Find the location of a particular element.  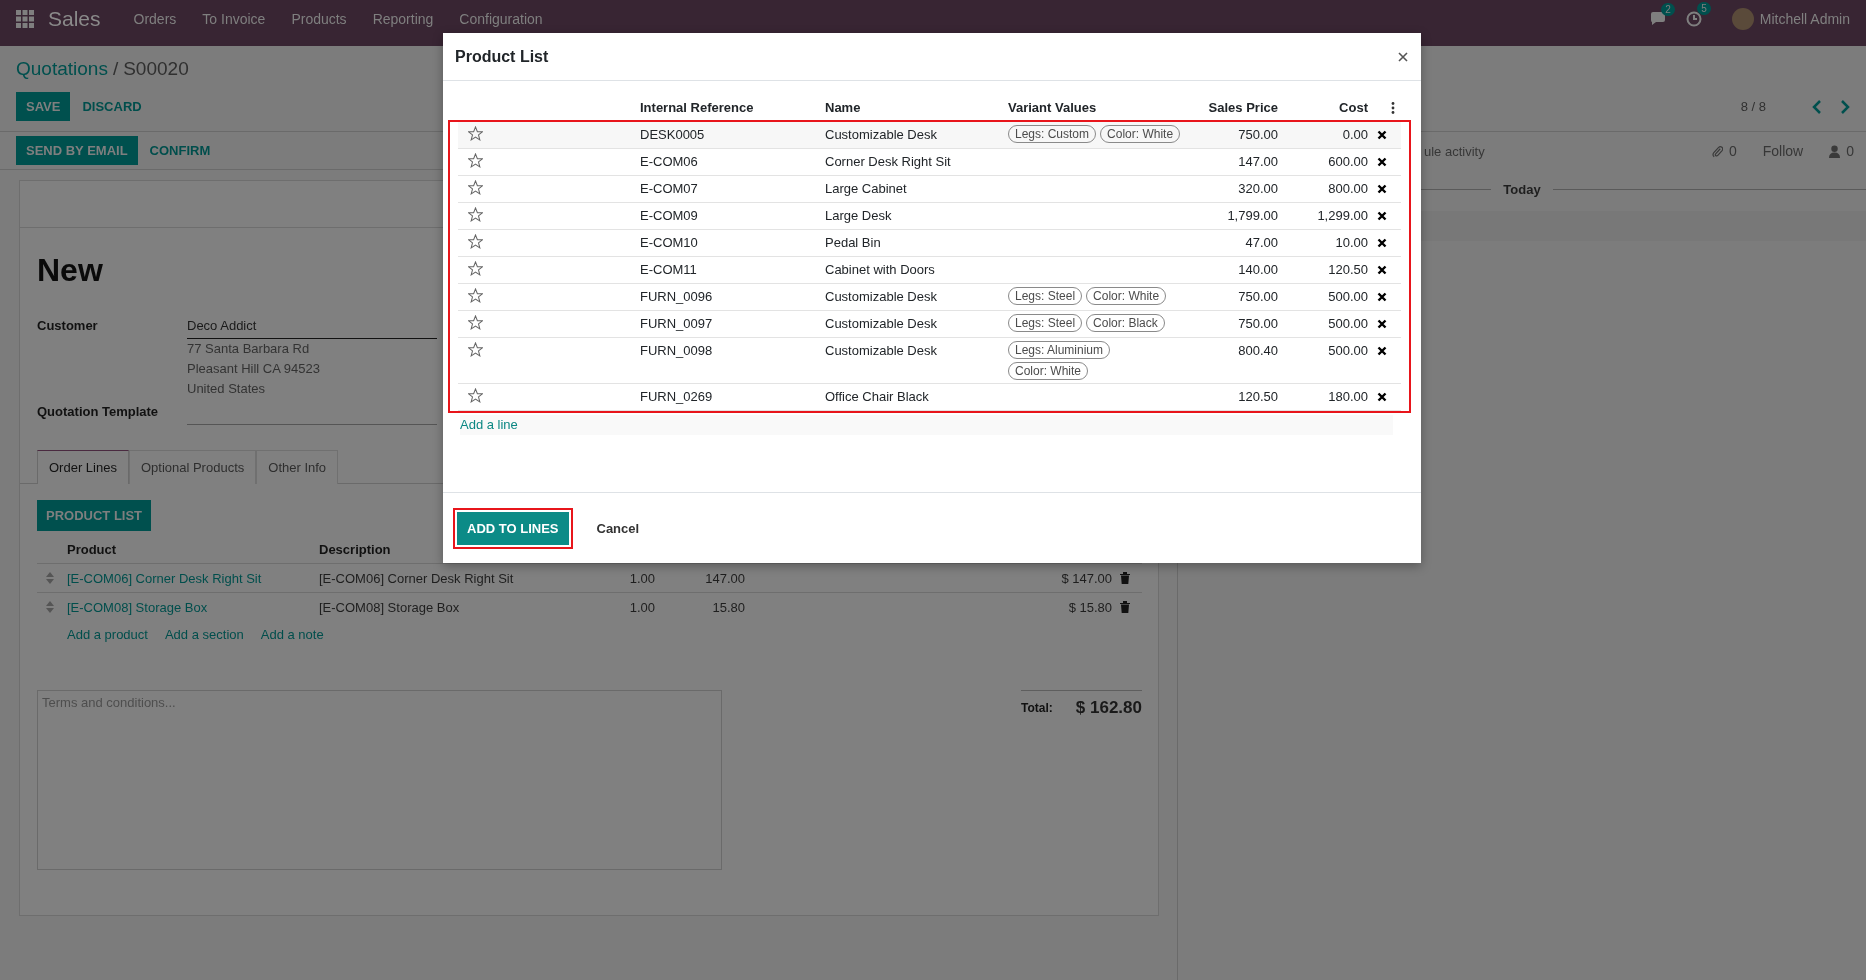

notification-badge: 2 is located at coordinates (1668, 9).